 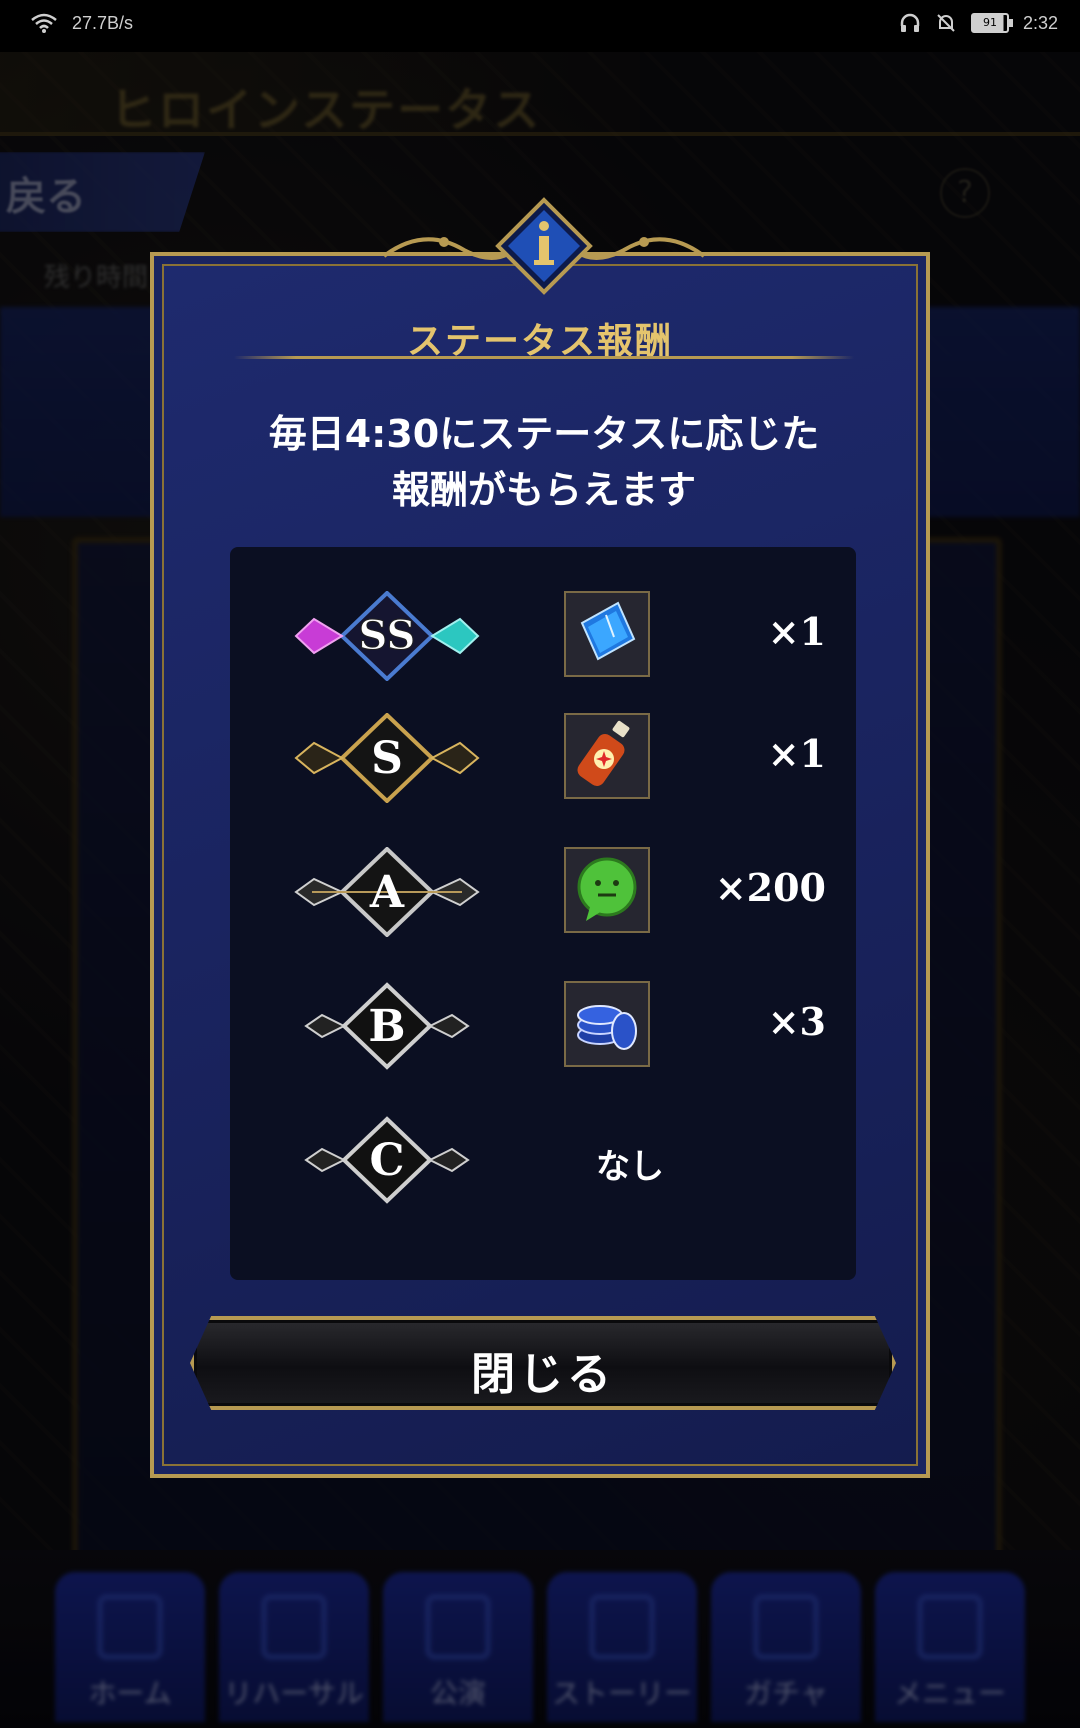 I want to click on rank-a-badge: A, so click(x=387, y=892).